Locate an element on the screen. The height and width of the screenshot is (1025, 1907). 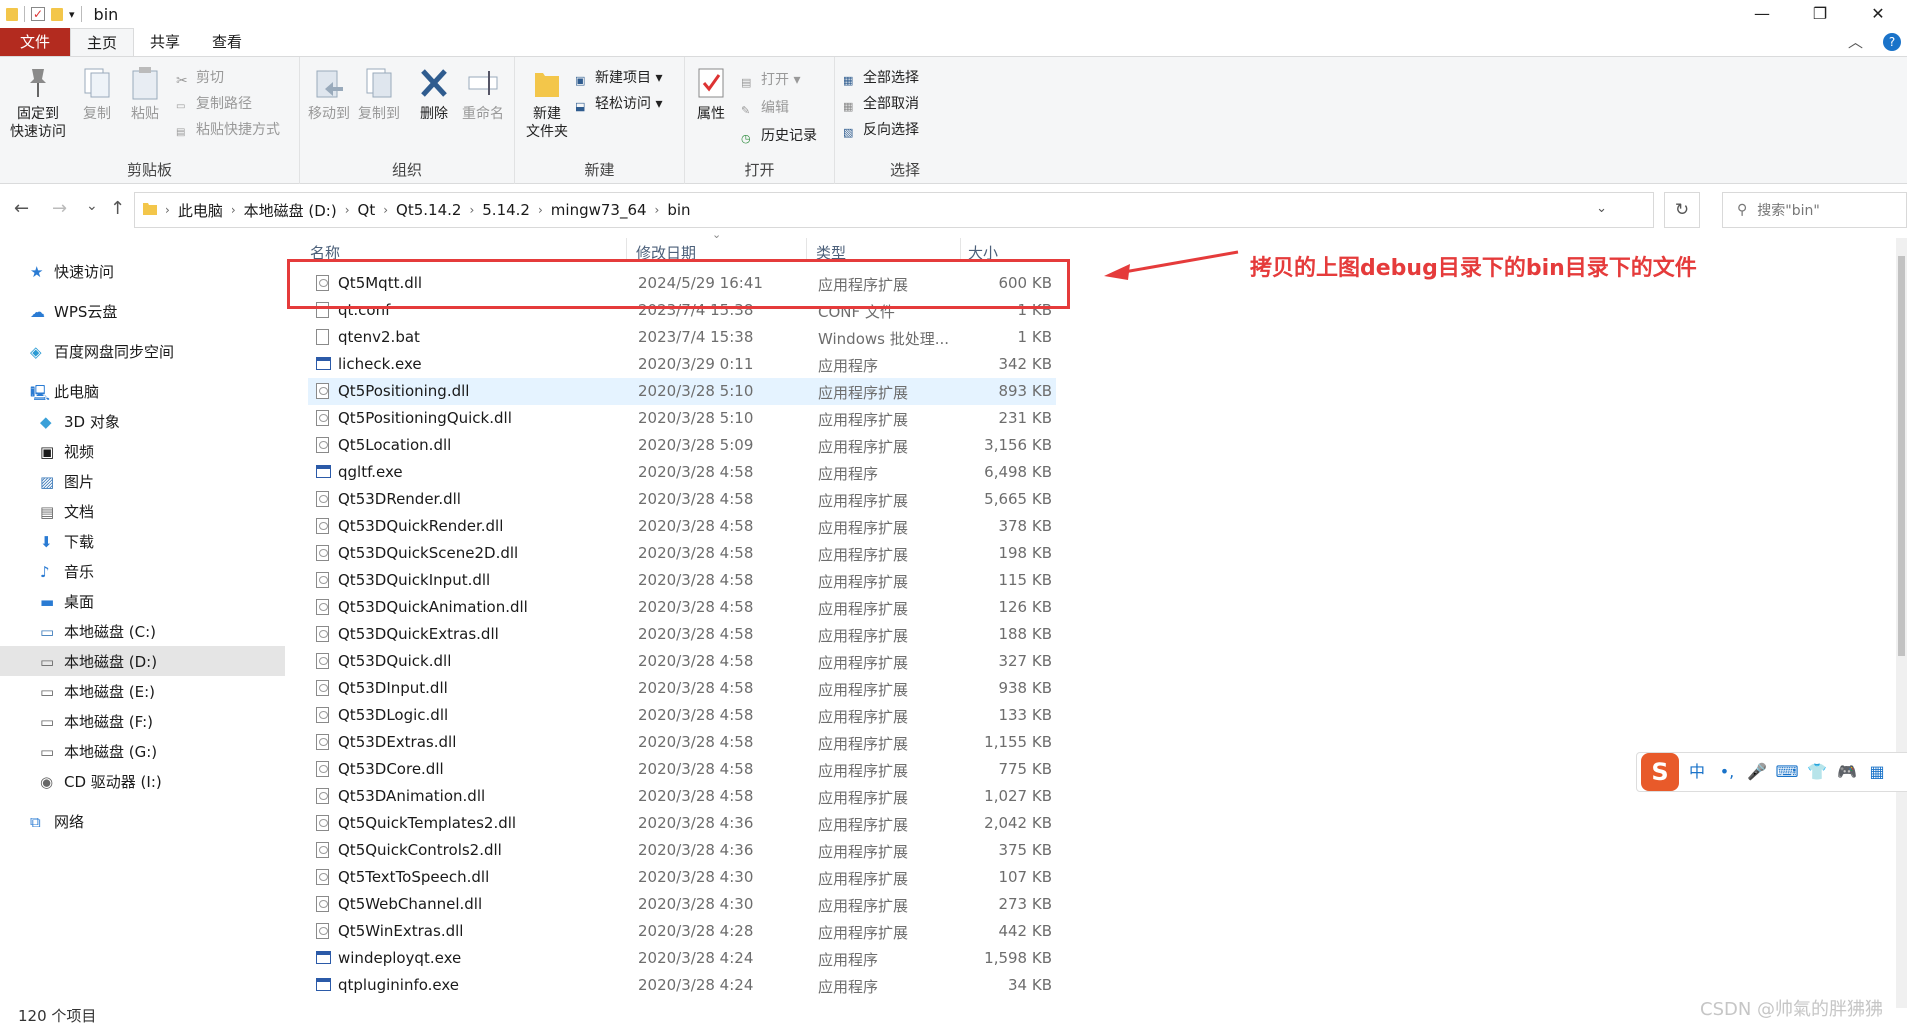
history-button: ◷ 历史记录 is located at coordinates (779, 136).